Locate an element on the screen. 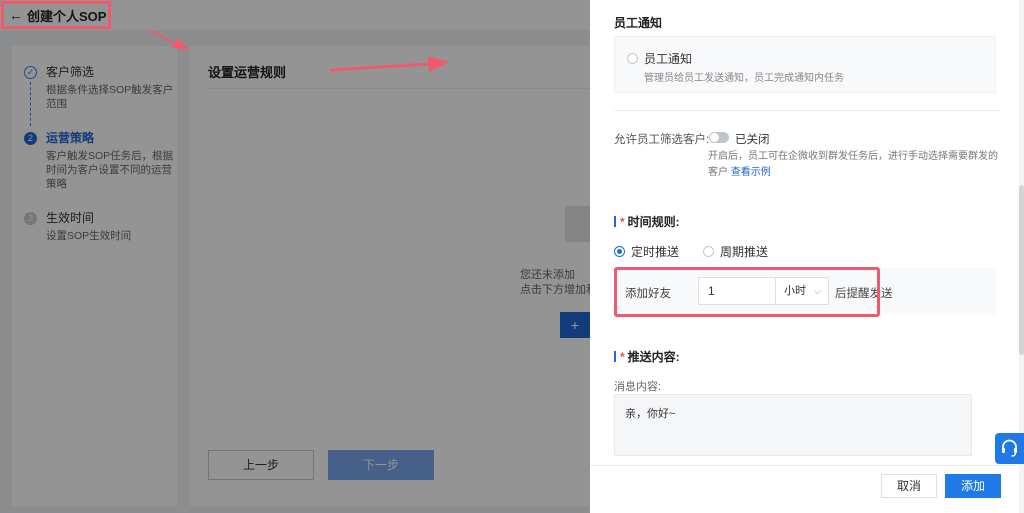 The image size is (1024, 513). radio-periodic-push: 周期推送 is located at coordinates (735, 251).